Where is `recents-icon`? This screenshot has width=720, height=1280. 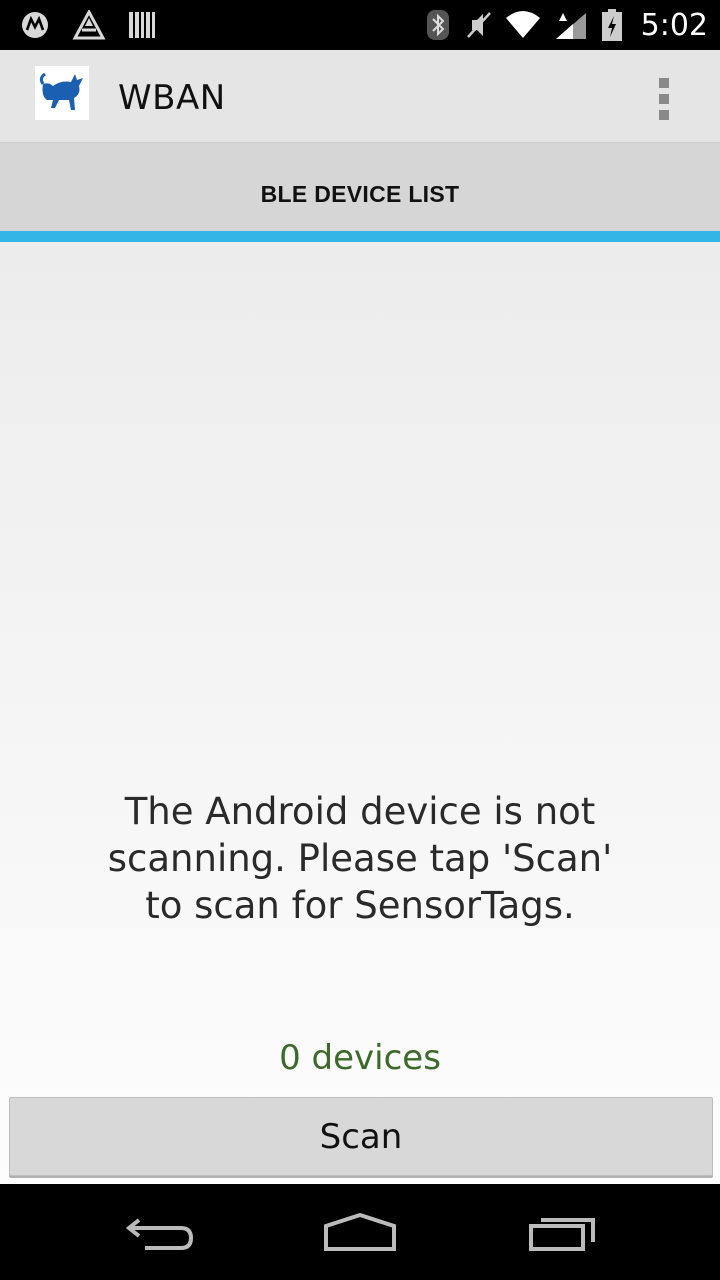 recents-icon is located at coordinates (563, 1232).